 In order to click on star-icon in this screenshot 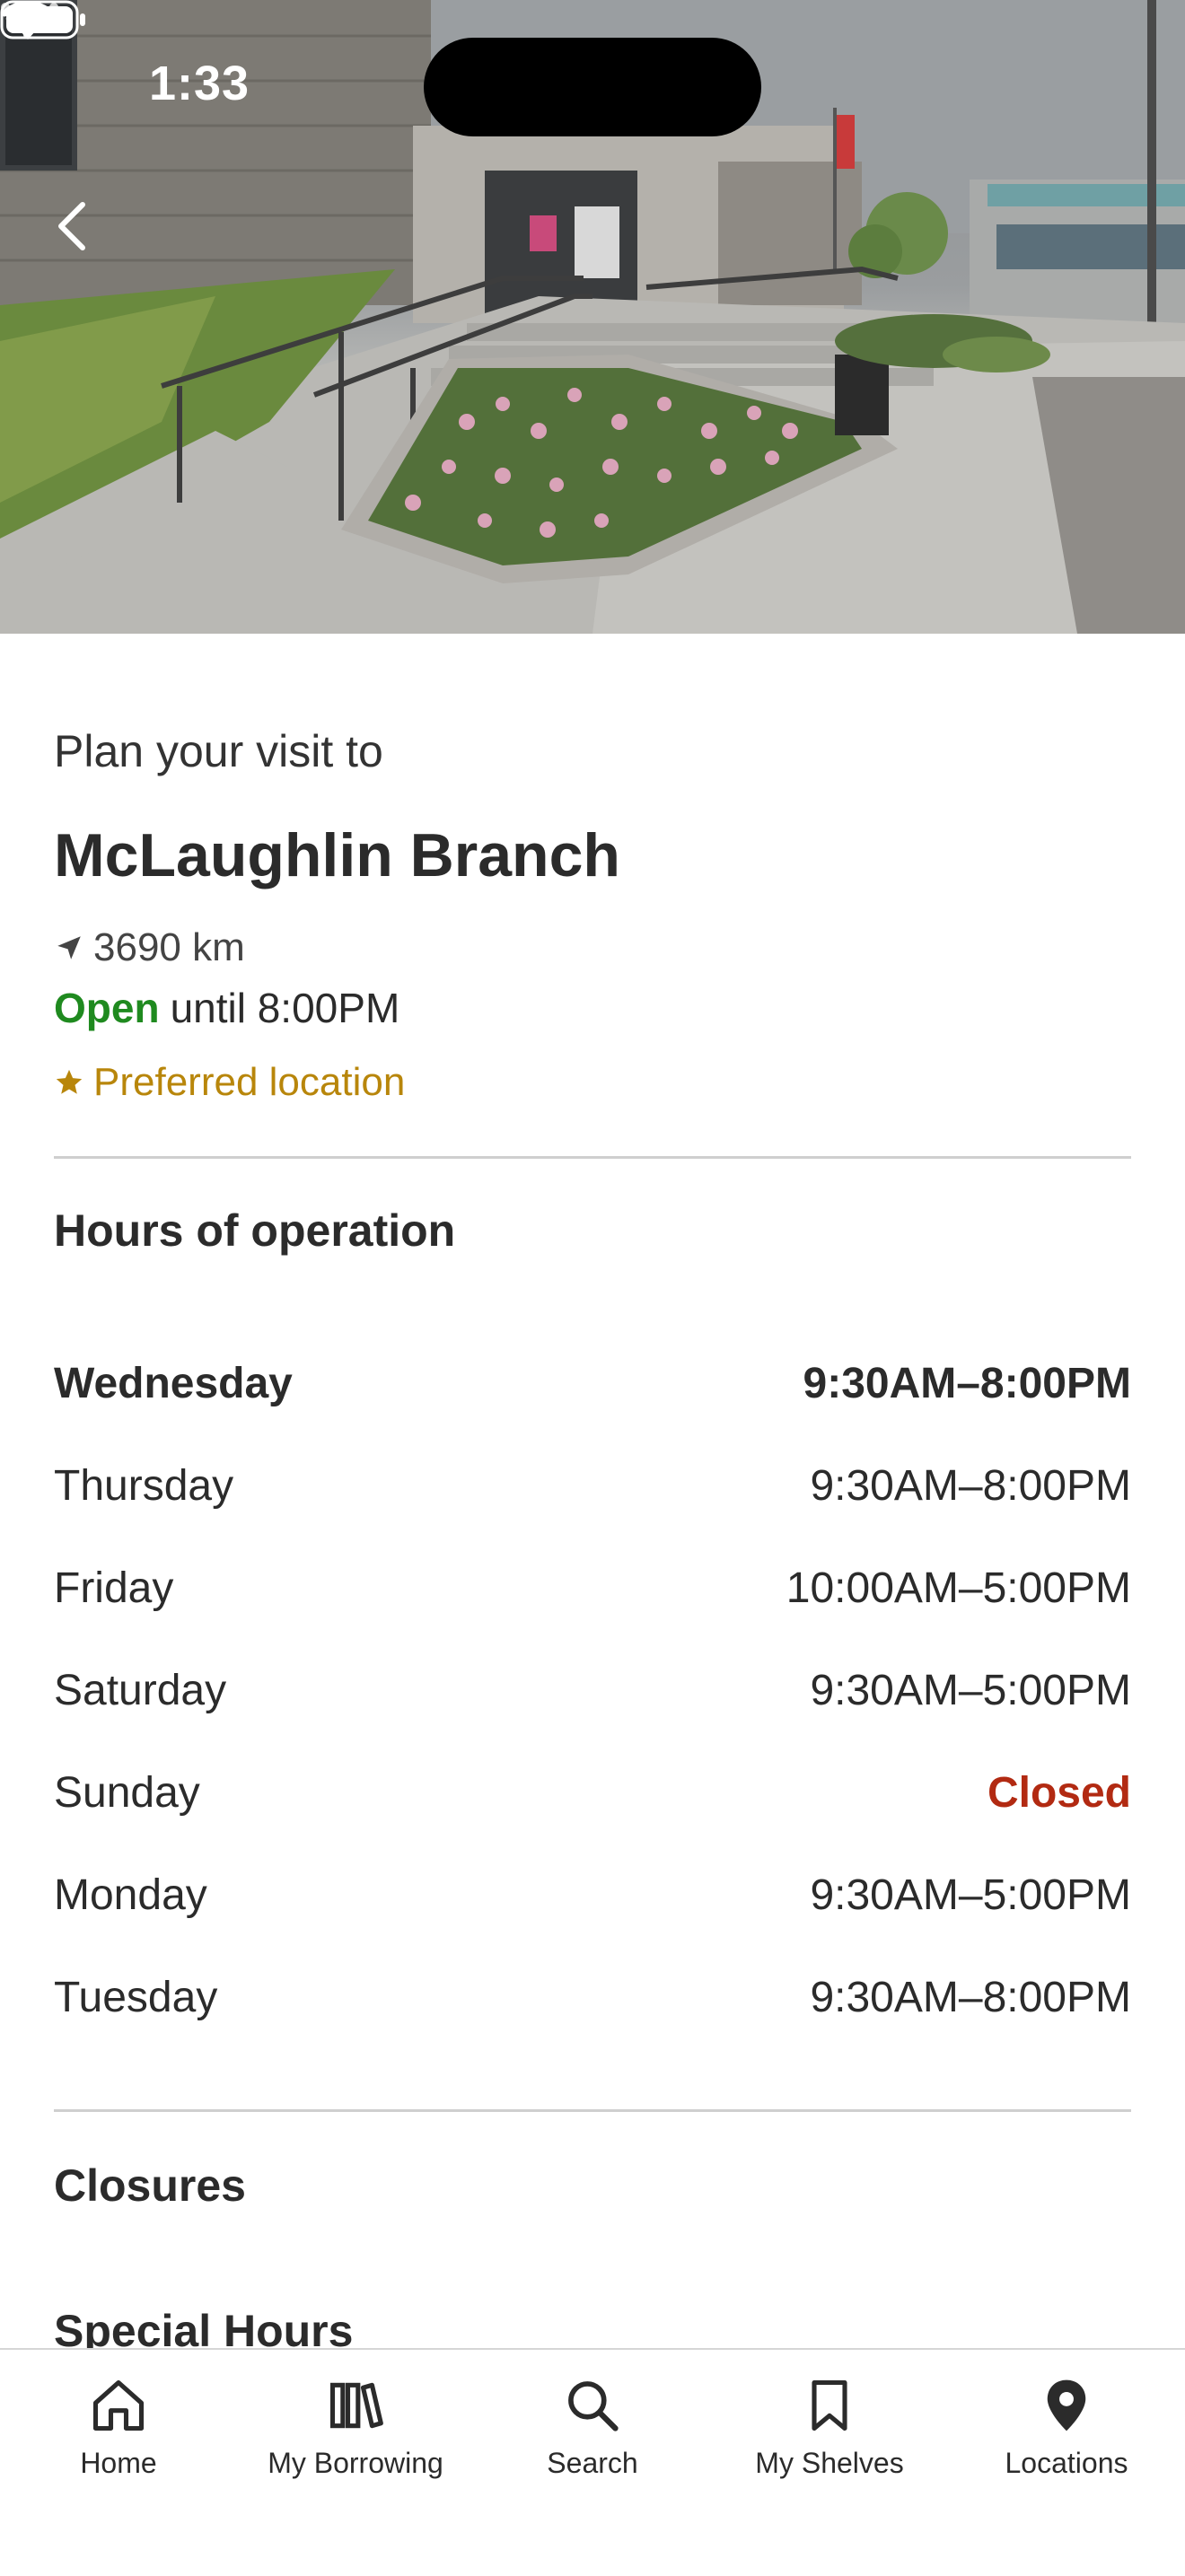, I will do `click(69, 1081)`.